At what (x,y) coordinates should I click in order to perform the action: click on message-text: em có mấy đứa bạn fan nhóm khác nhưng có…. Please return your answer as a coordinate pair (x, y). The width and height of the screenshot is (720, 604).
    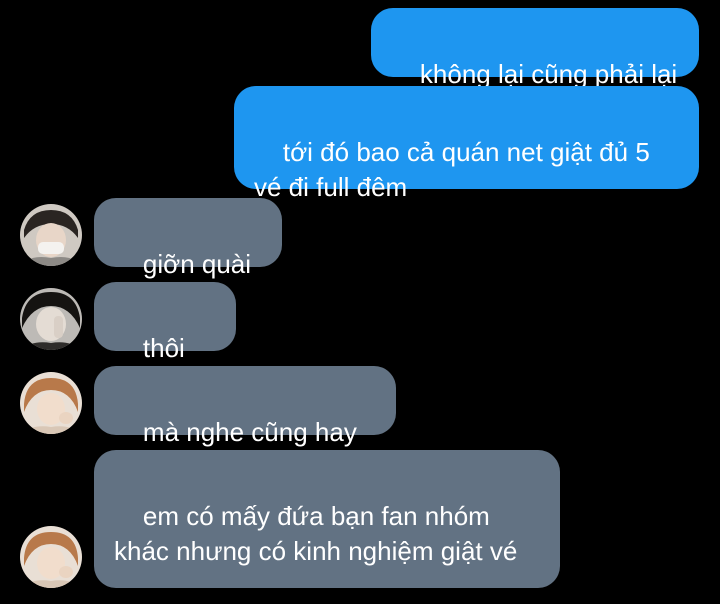
    Looking at the image, I should click on (316, 533).